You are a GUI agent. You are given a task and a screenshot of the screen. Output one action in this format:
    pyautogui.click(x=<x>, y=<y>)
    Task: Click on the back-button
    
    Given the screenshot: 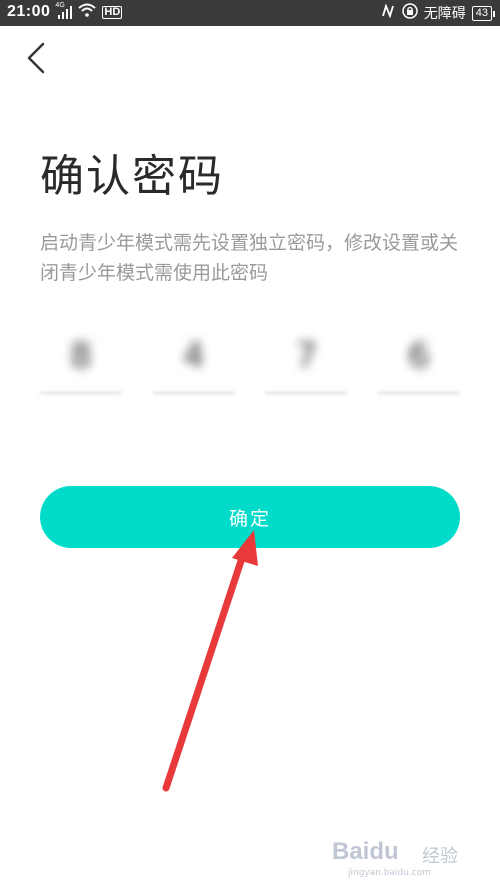 What is the action you would take?
    pyautogui.click(x=36, y=58)
    